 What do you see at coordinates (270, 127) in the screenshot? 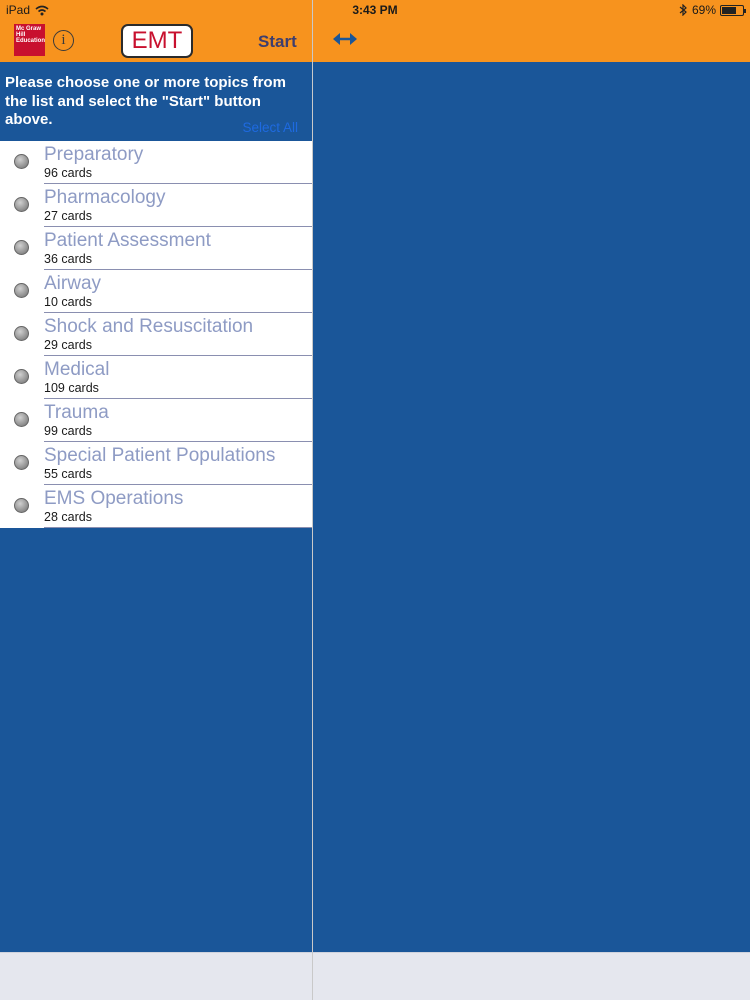
I see `select-all-button: Select All` at bounding box center [270, 127].